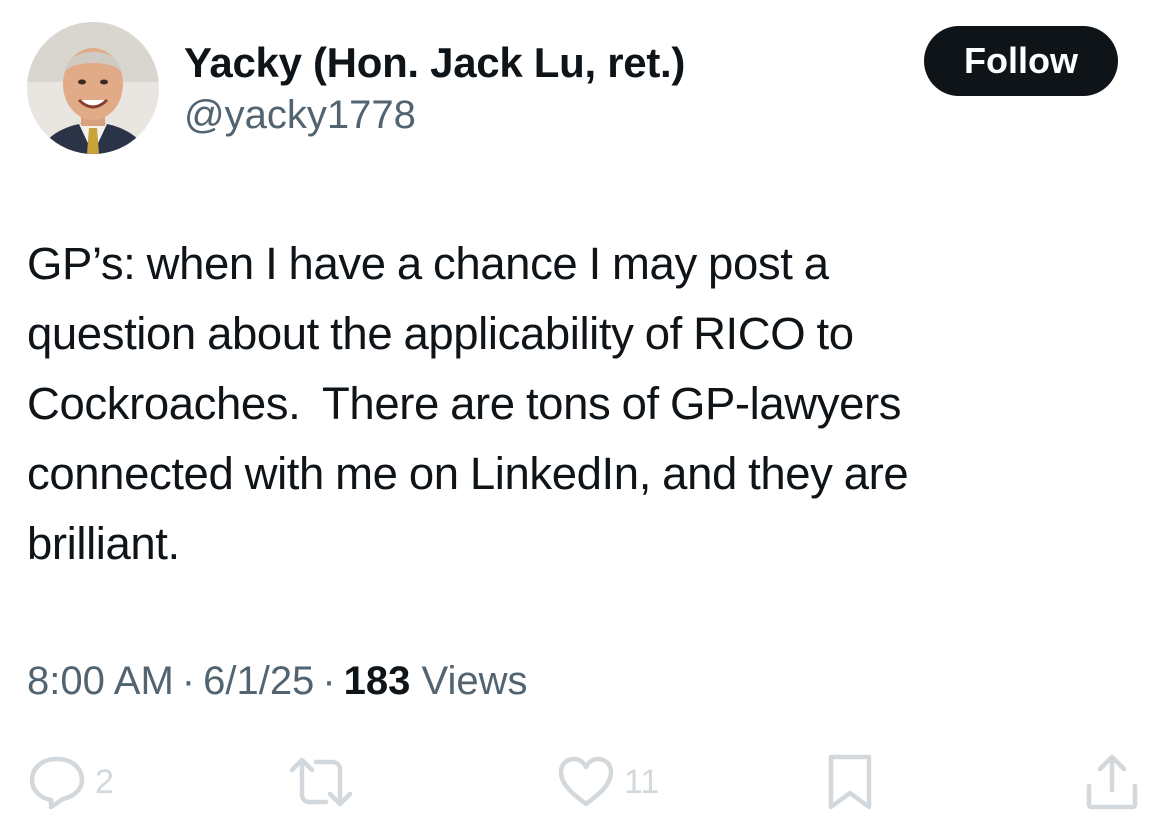  What do you see at coordinates (586, 781) in the screenshot?
I see `heart-icon` at bounding box center [586, 781].